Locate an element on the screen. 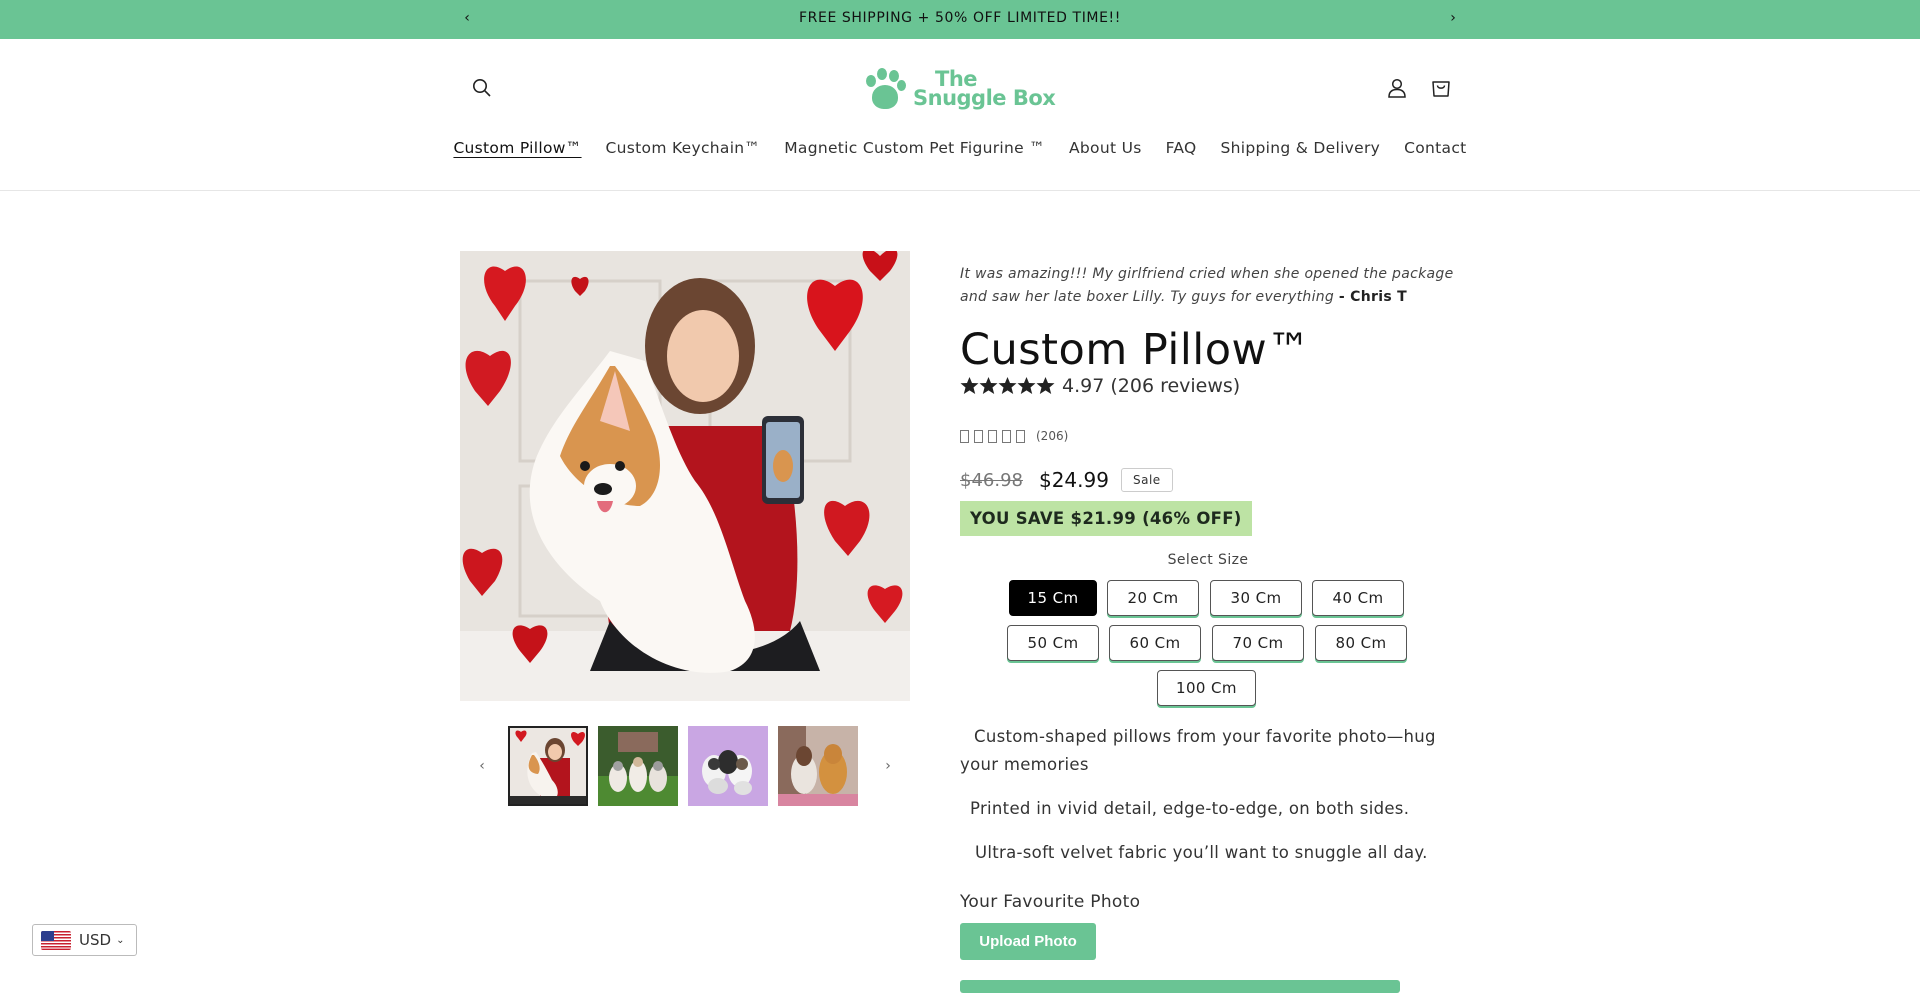  currency-code: USD is located at coordinates (95, 940).